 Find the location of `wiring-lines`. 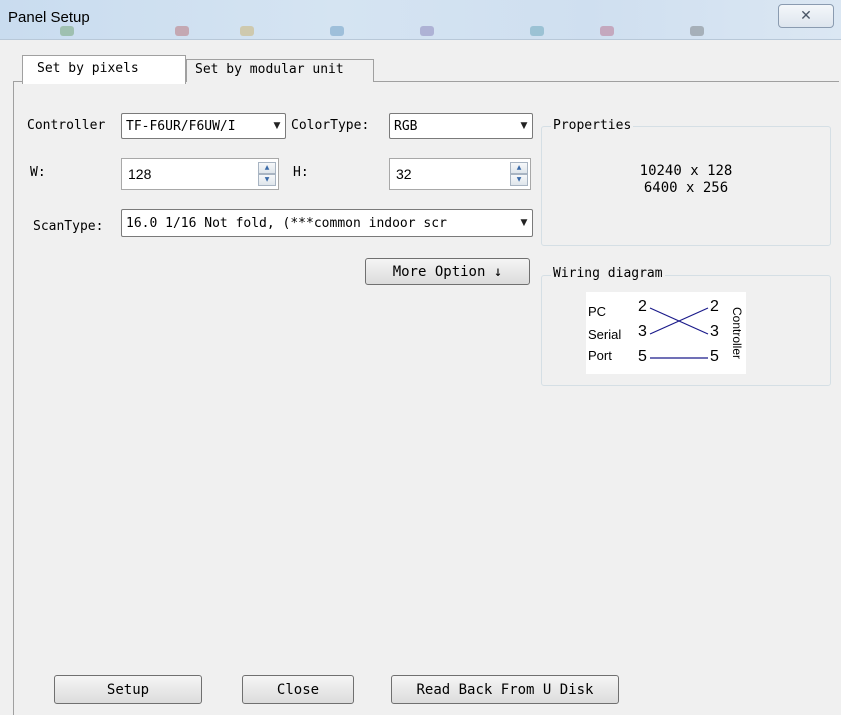

wiring-lines is located at coordinates (679, 333).